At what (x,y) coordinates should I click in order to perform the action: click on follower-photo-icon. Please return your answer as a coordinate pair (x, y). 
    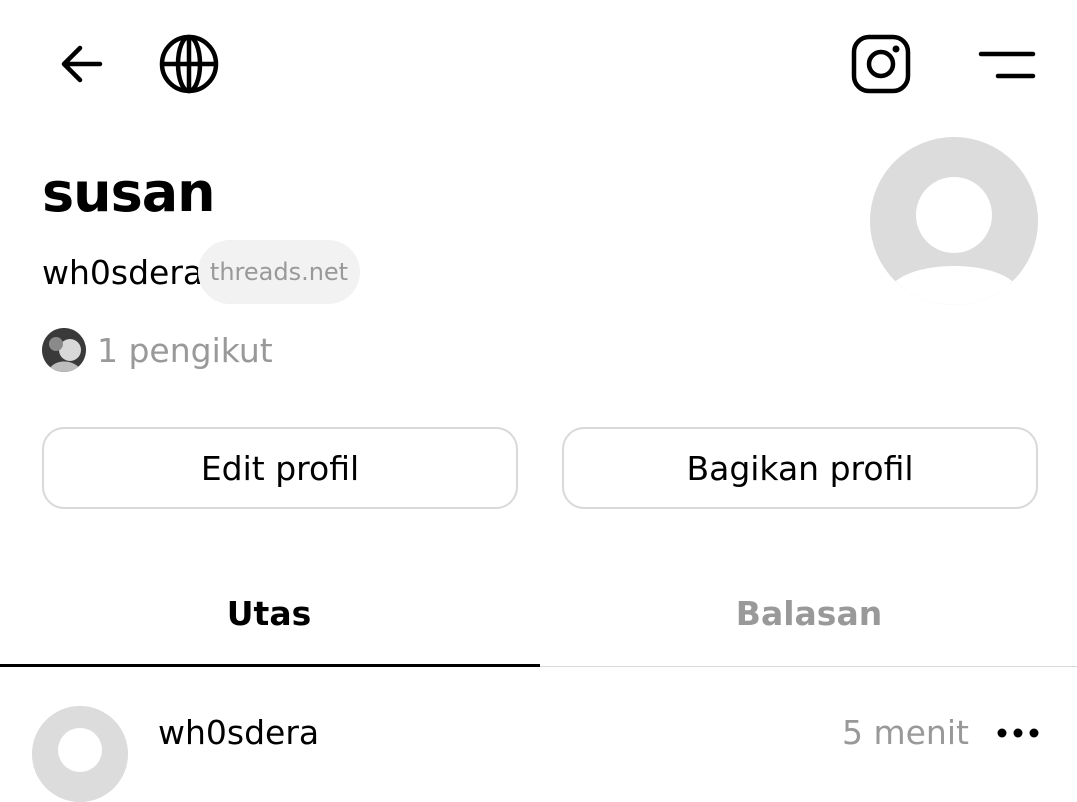
    Looking at the image, I should click on (64, 350).